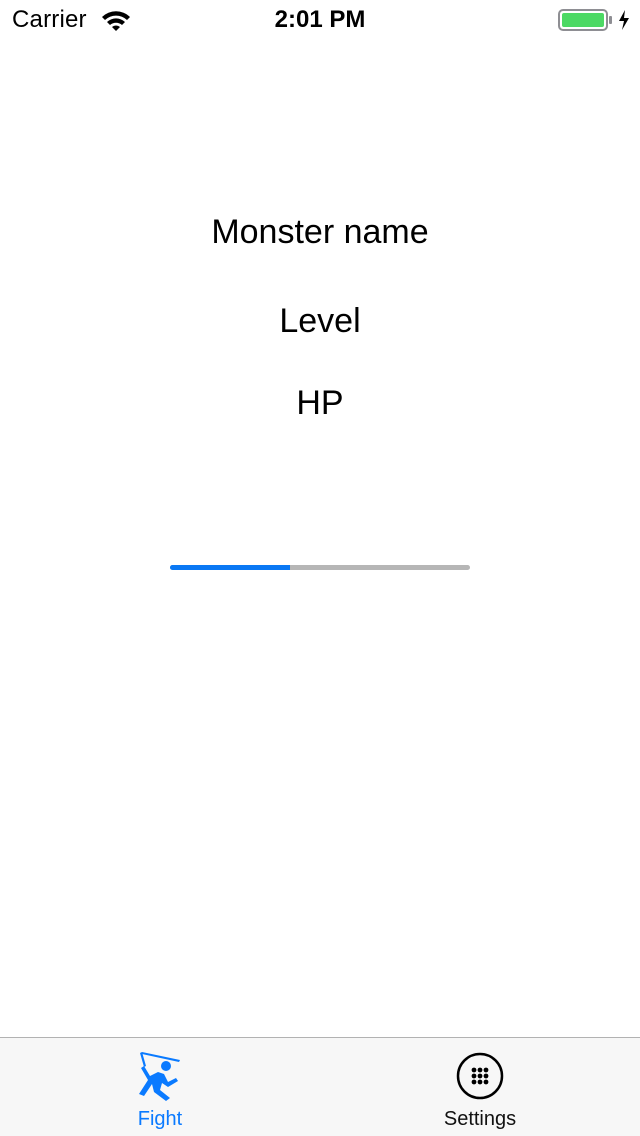 The height and width of the screenshot is (1136, 640). What do you see at coordinates (320, 567) in the screenshot?
I see `hp-progress-bar` at bounding box center [320, 567].